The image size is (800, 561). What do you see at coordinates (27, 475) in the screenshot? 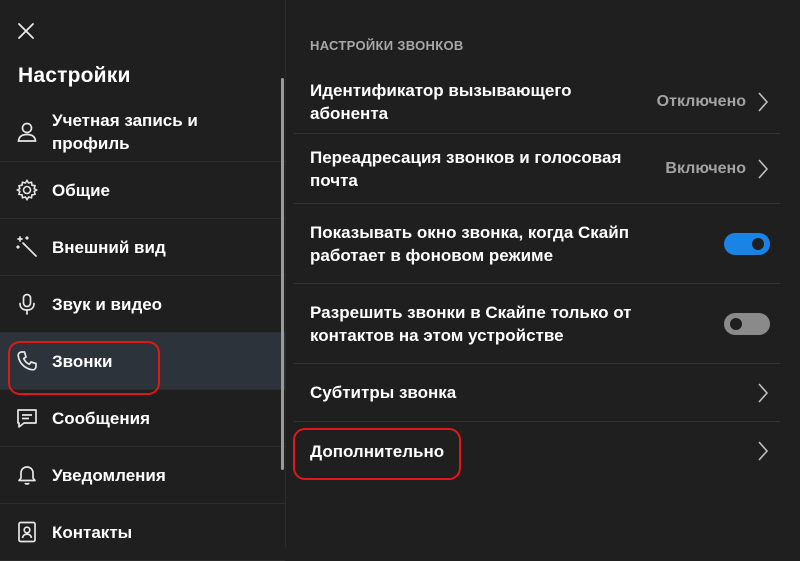
I see `bell-icon` at bounding box center [27, 475].